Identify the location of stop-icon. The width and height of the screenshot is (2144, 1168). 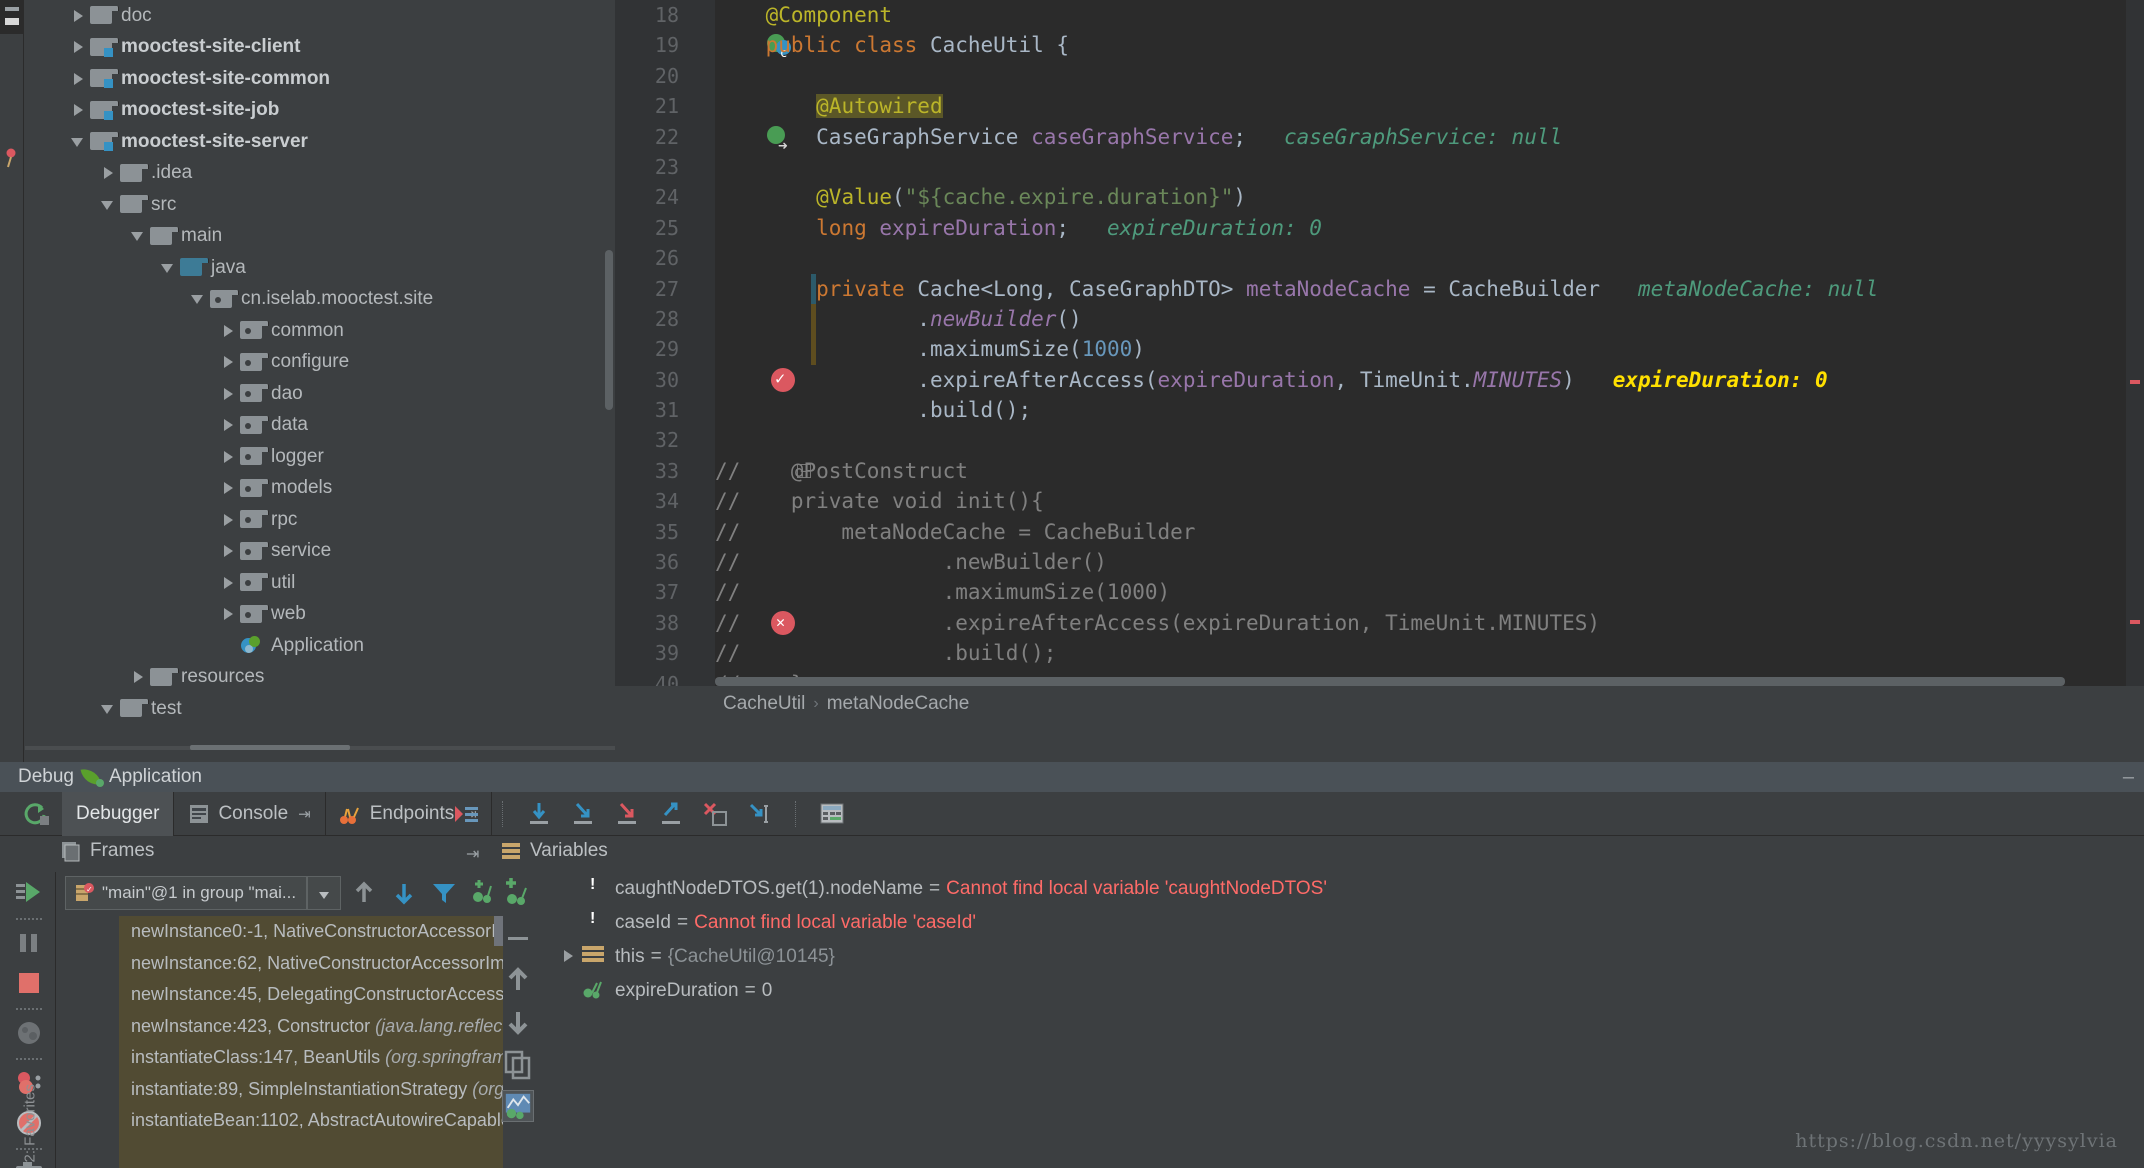
(29, 983).